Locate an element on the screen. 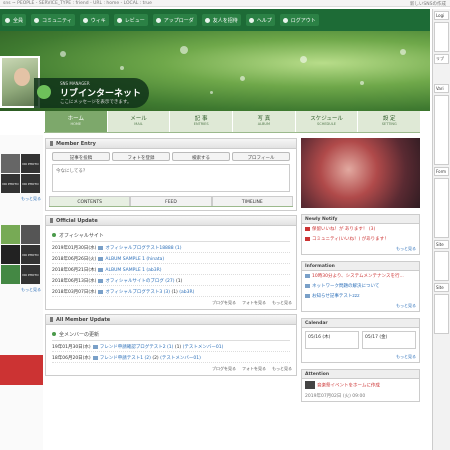 This screenshot has width=450, height=450. status-input: 今なにしてる？ is located at coordinates (171, 178).